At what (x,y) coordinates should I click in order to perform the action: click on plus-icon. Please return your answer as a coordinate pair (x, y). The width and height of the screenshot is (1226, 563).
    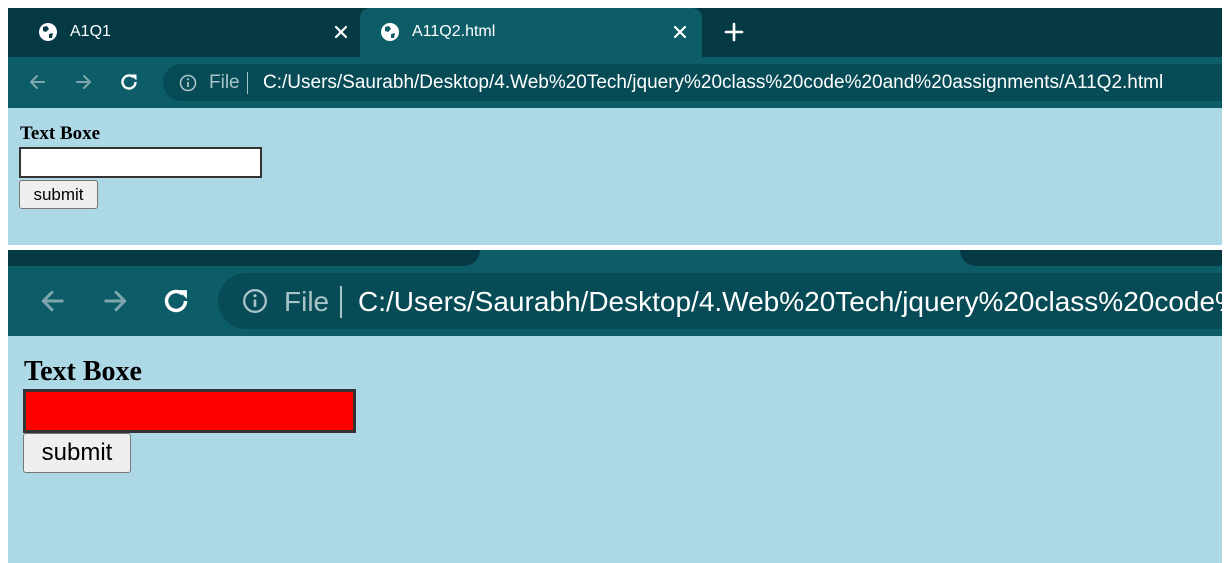
    Looking at the image, I should click on (734, 32).